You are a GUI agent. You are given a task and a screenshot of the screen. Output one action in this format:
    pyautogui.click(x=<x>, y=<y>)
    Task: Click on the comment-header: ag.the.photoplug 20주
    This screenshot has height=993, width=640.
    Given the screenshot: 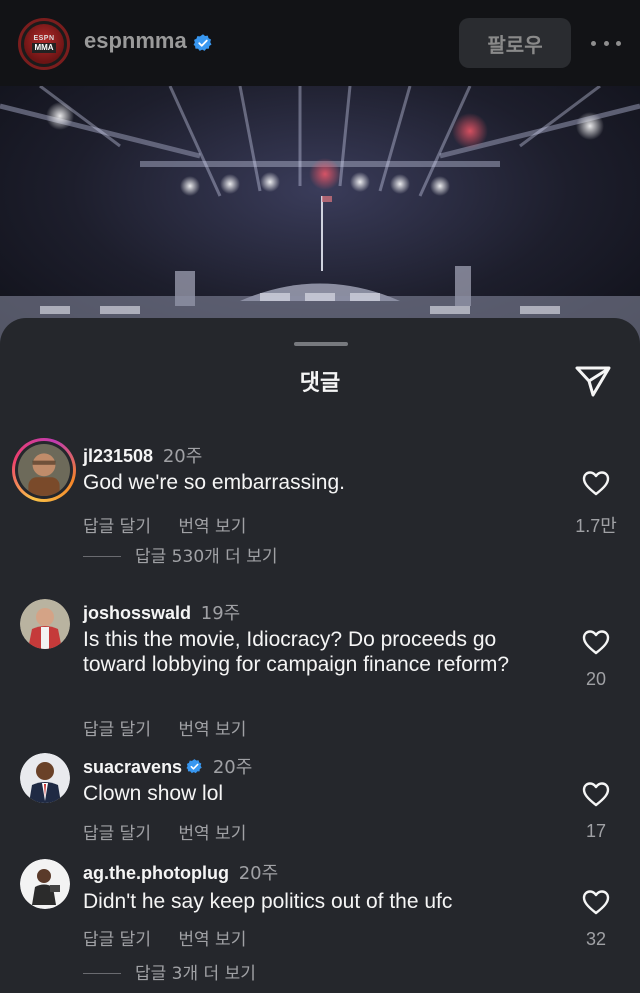 What is the action you would take?
    pyautogui.click(x=180, y=872)
    